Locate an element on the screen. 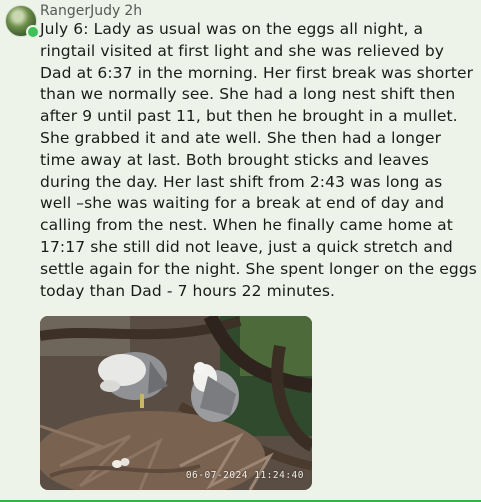 This screenshot has height=502, width=481. author-name: RangerJudy is located at coordinates (80, 11).